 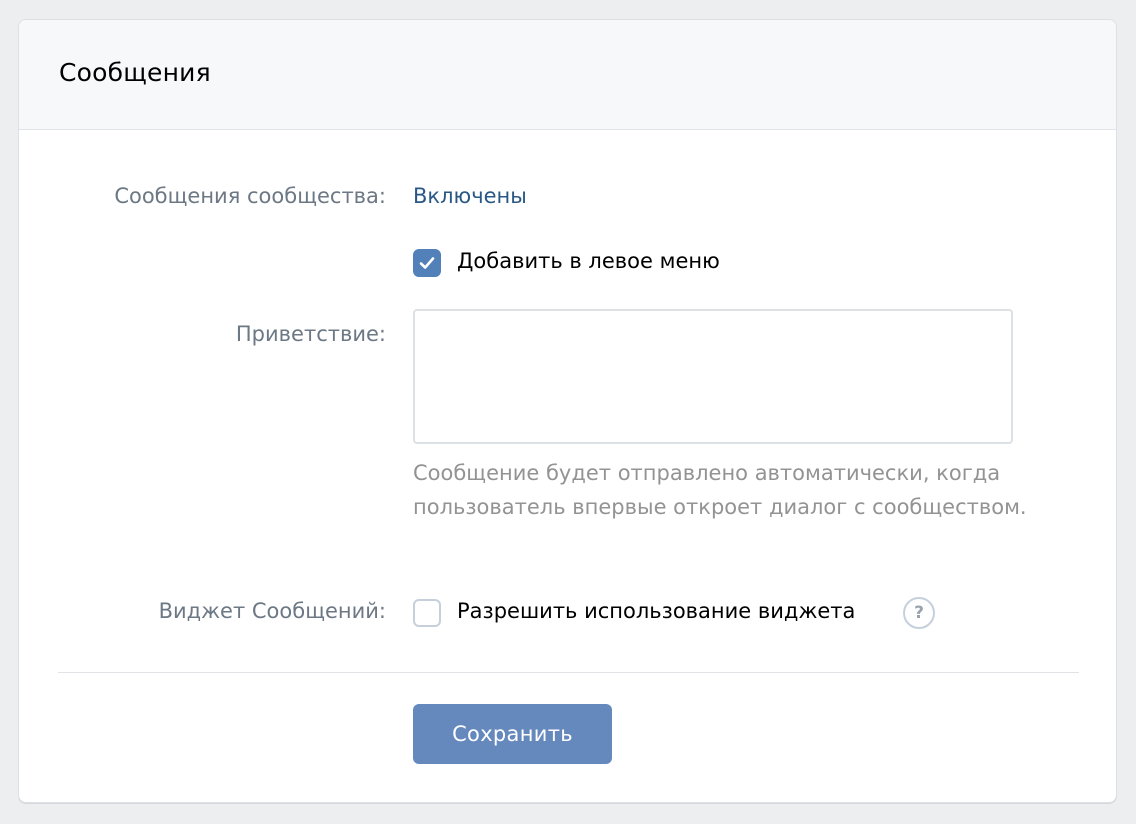 I want to click on checkmark-icon, so click(x=427, y=263).